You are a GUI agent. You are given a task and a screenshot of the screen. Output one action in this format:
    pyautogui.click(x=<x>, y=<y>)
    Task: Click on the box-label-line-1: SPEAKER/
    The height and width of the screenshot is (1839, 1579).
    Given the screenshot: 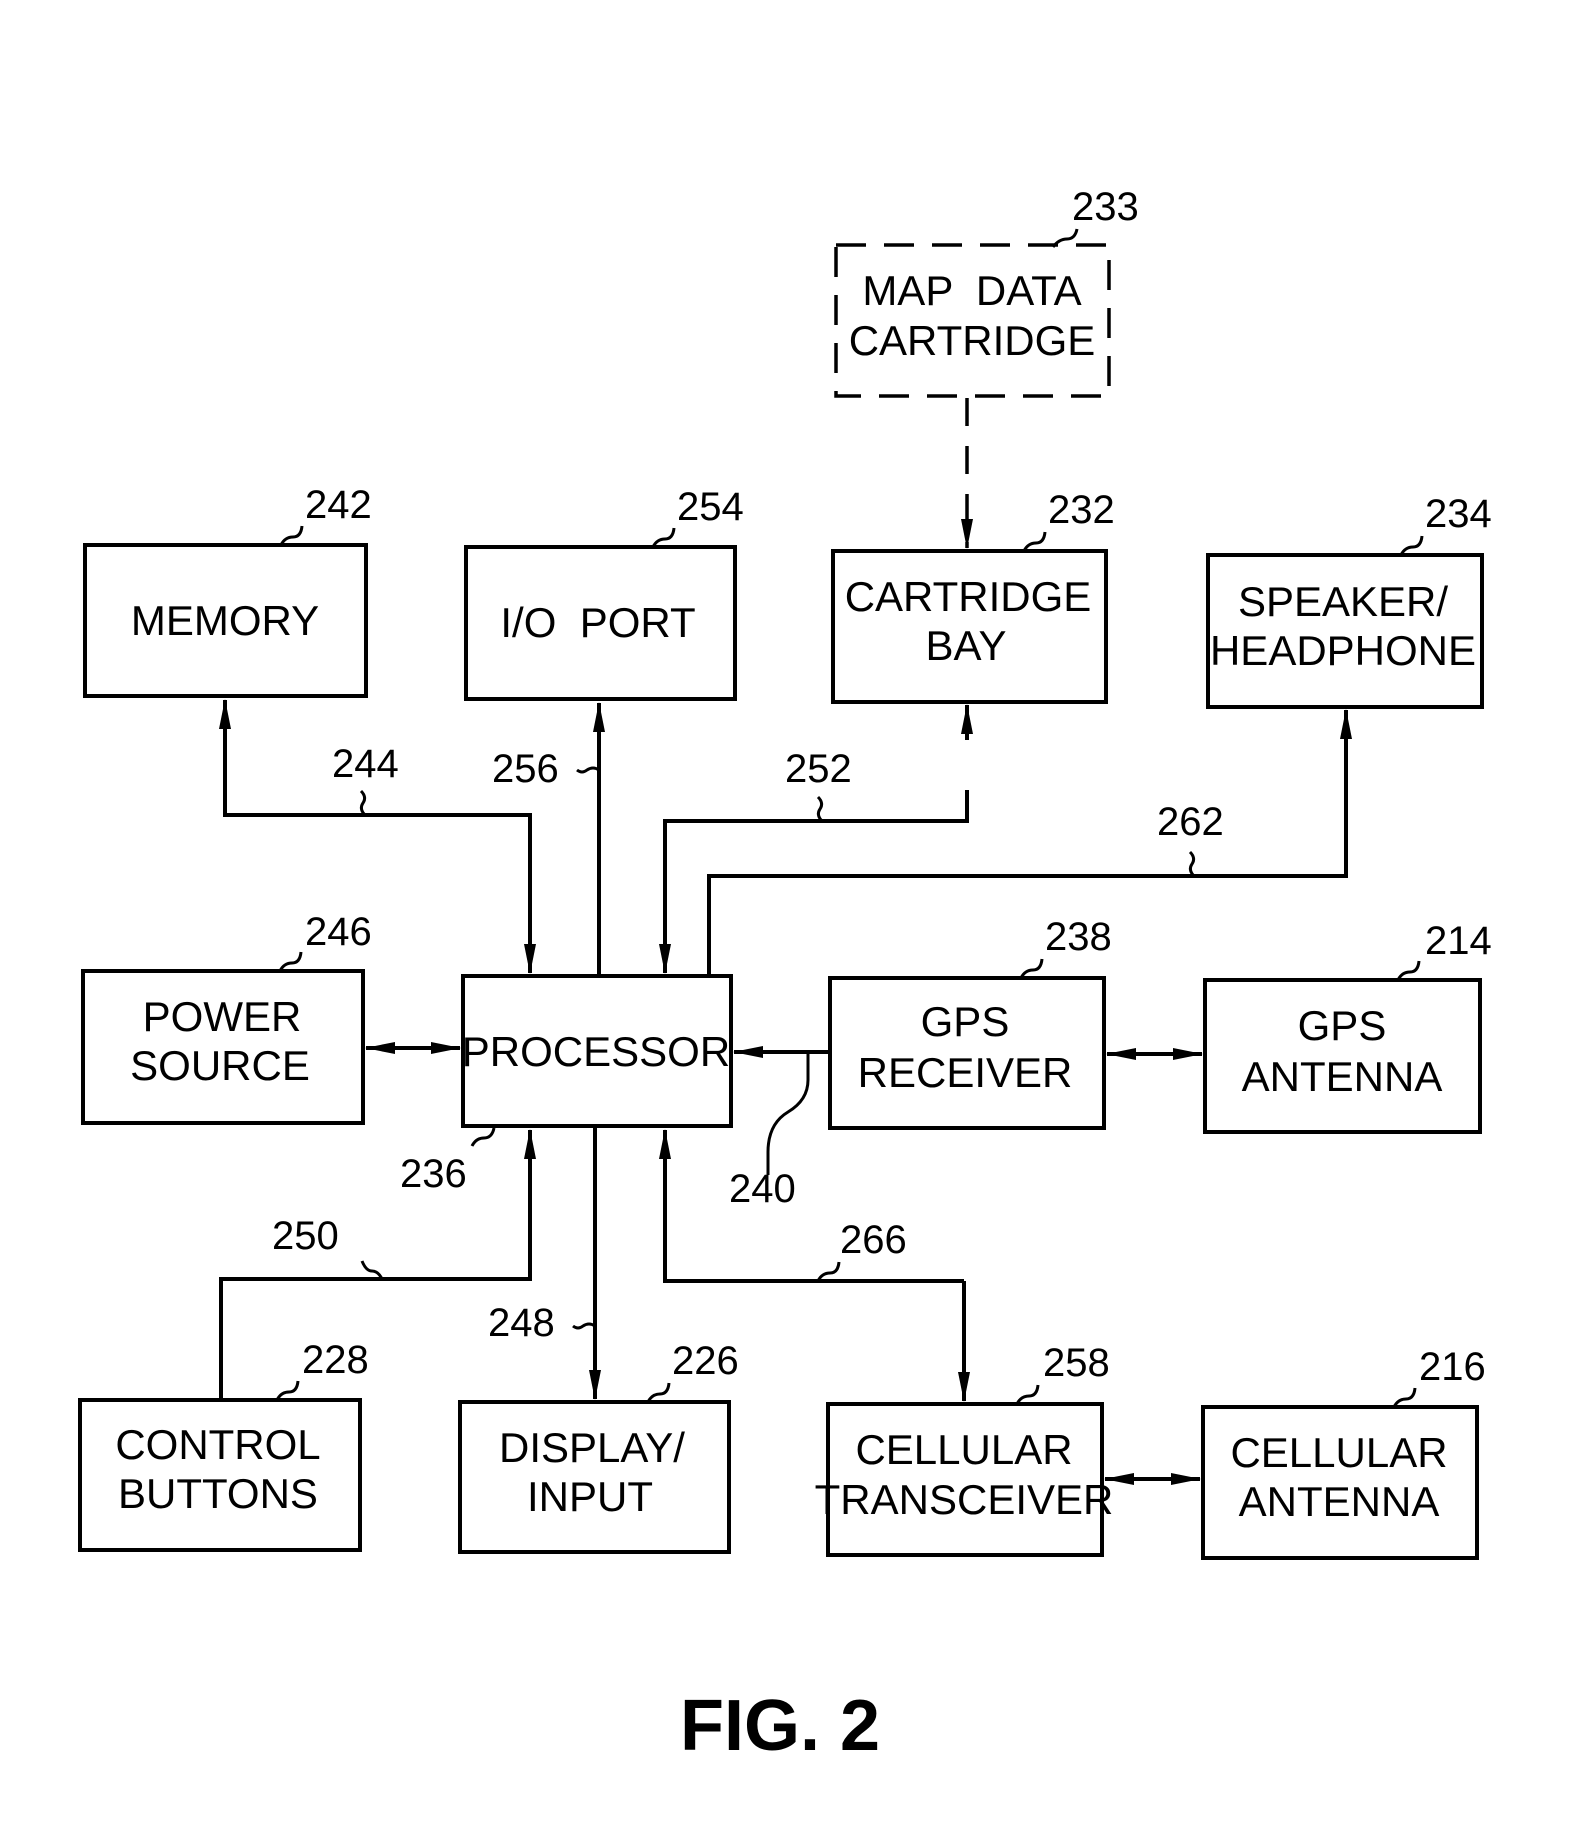 What is the action you would take?
    pyautogui.click(x=1343, y=601)
    